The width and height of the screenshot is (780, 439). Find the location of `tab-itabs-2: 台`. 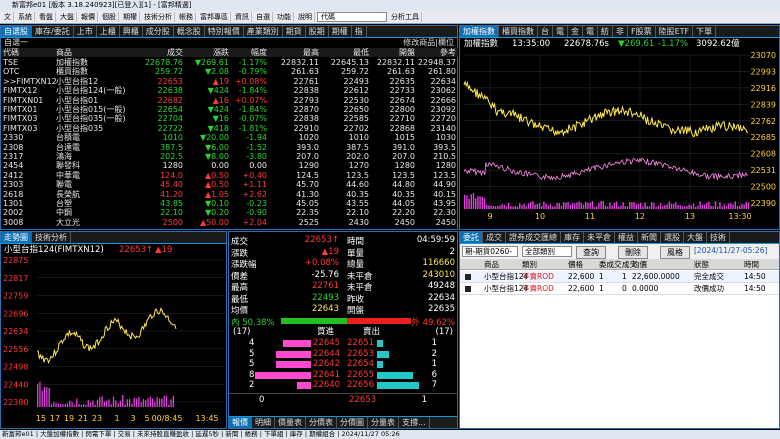

tab-itabs-2: 台 is located at coordinates (545, 31).